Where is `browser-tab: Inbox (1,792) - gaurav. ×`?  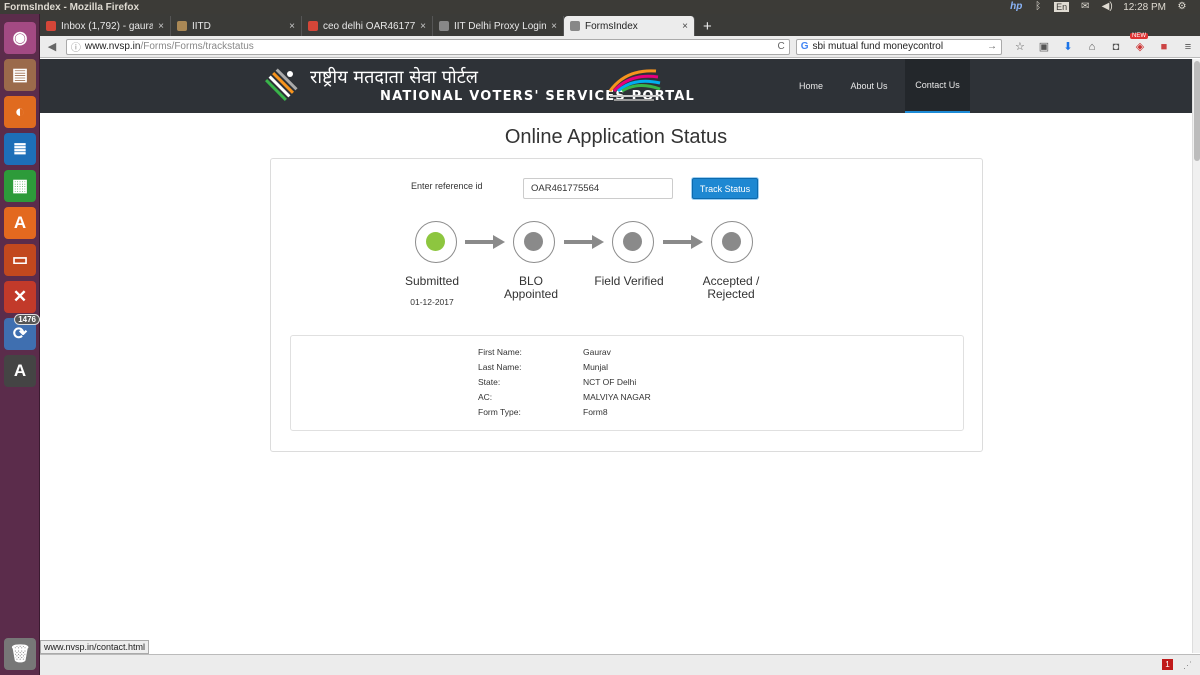 browser-tab: Inbox (1,792) - gaurav. × is located at coordinates (105, 26).